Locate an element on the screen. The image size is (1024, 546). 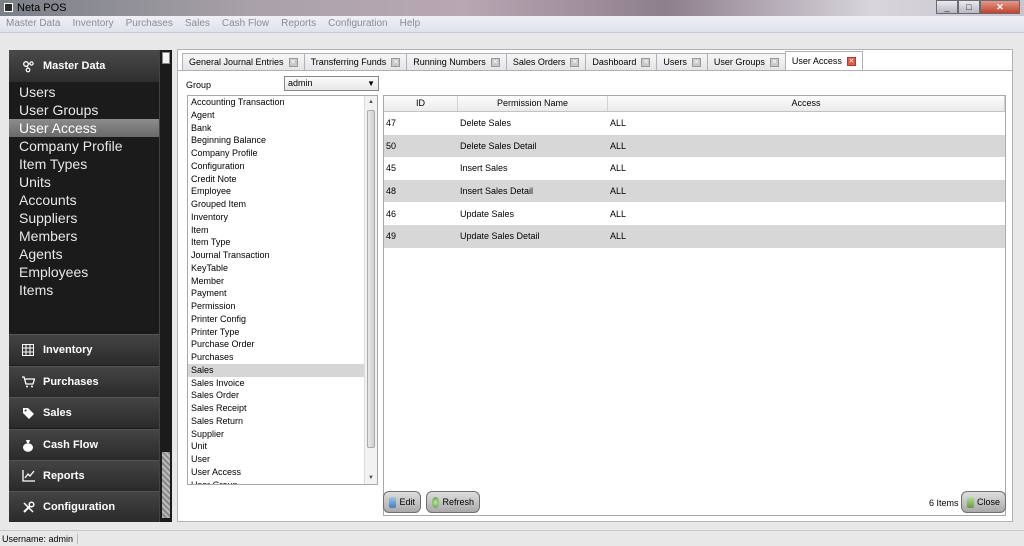
module-list-item: Member is located at coordinates (276, 281).